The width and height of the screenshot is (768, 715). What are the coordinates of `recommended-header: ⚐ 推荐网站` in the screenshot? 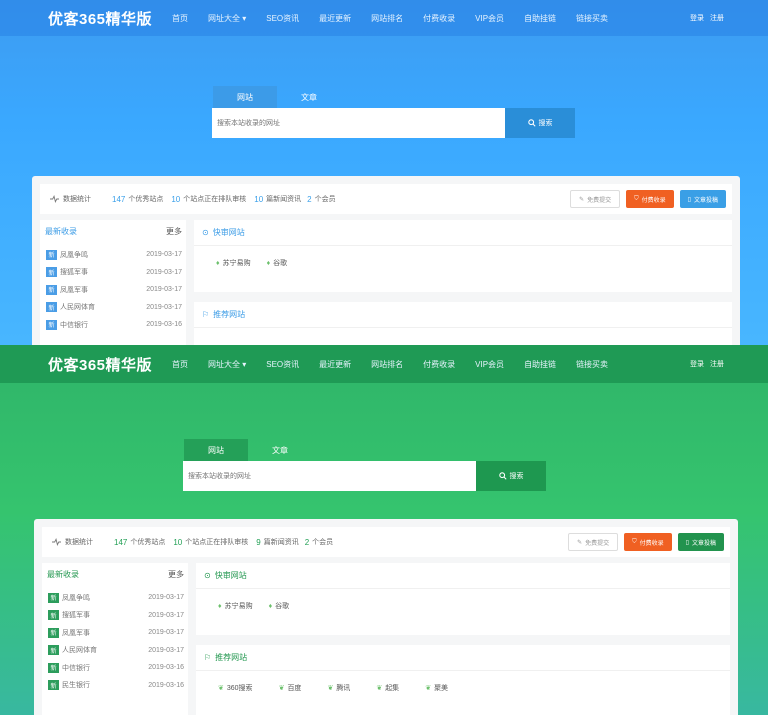 It's located at (463, 315).